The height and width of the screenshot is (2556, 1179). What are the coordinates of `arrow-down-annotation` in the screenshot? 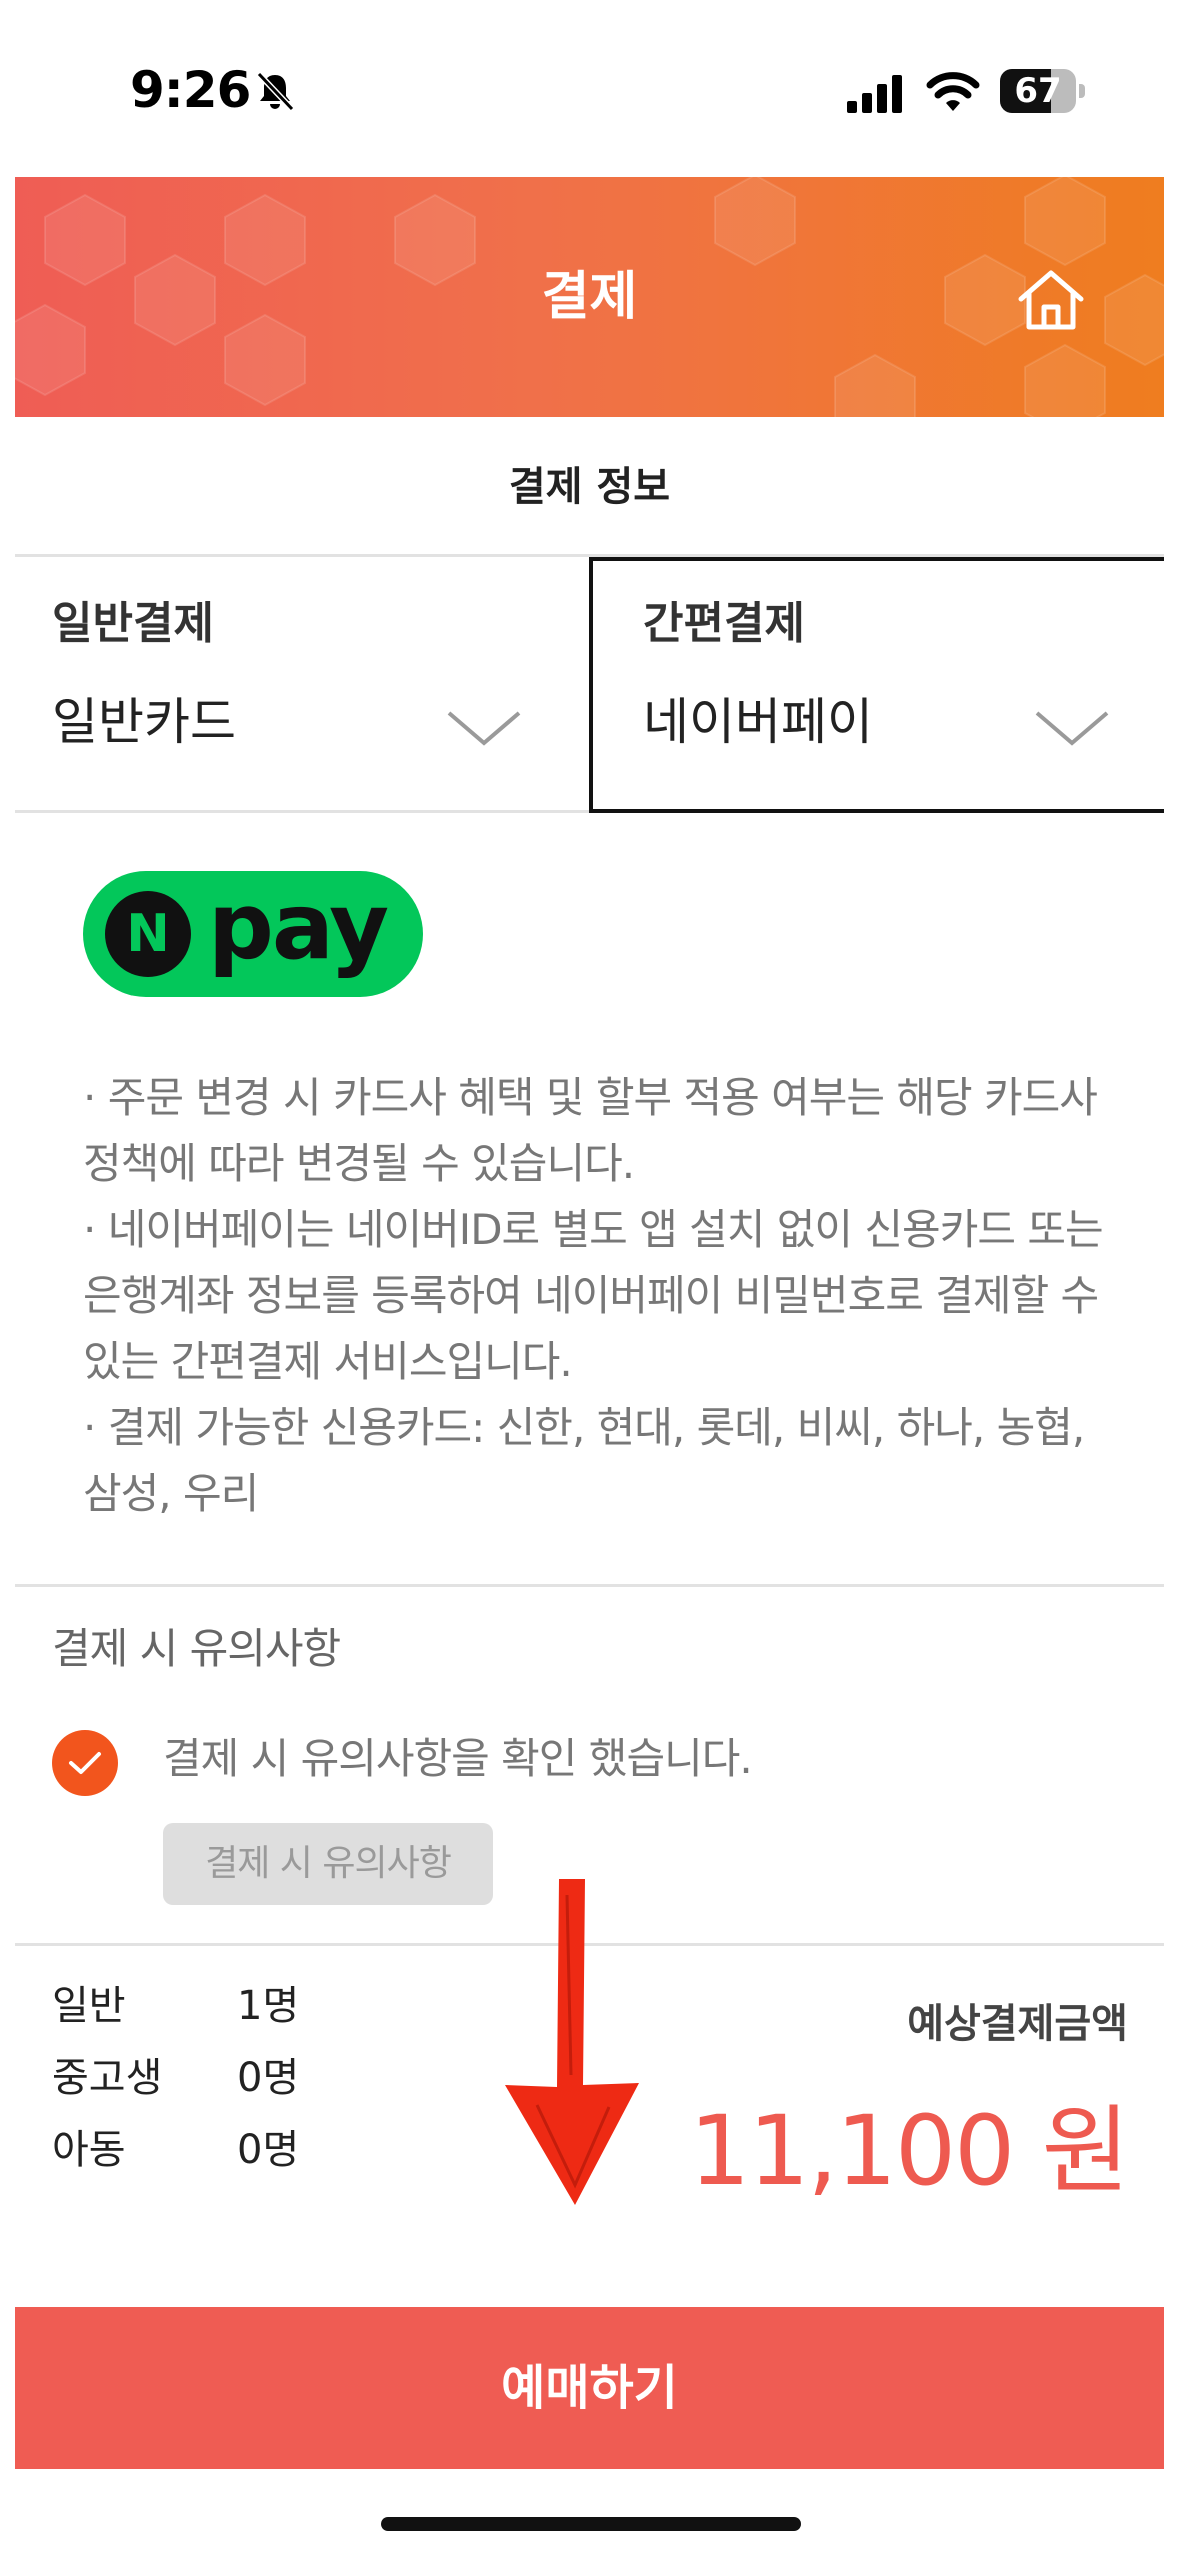 It's located at (572, 2042).